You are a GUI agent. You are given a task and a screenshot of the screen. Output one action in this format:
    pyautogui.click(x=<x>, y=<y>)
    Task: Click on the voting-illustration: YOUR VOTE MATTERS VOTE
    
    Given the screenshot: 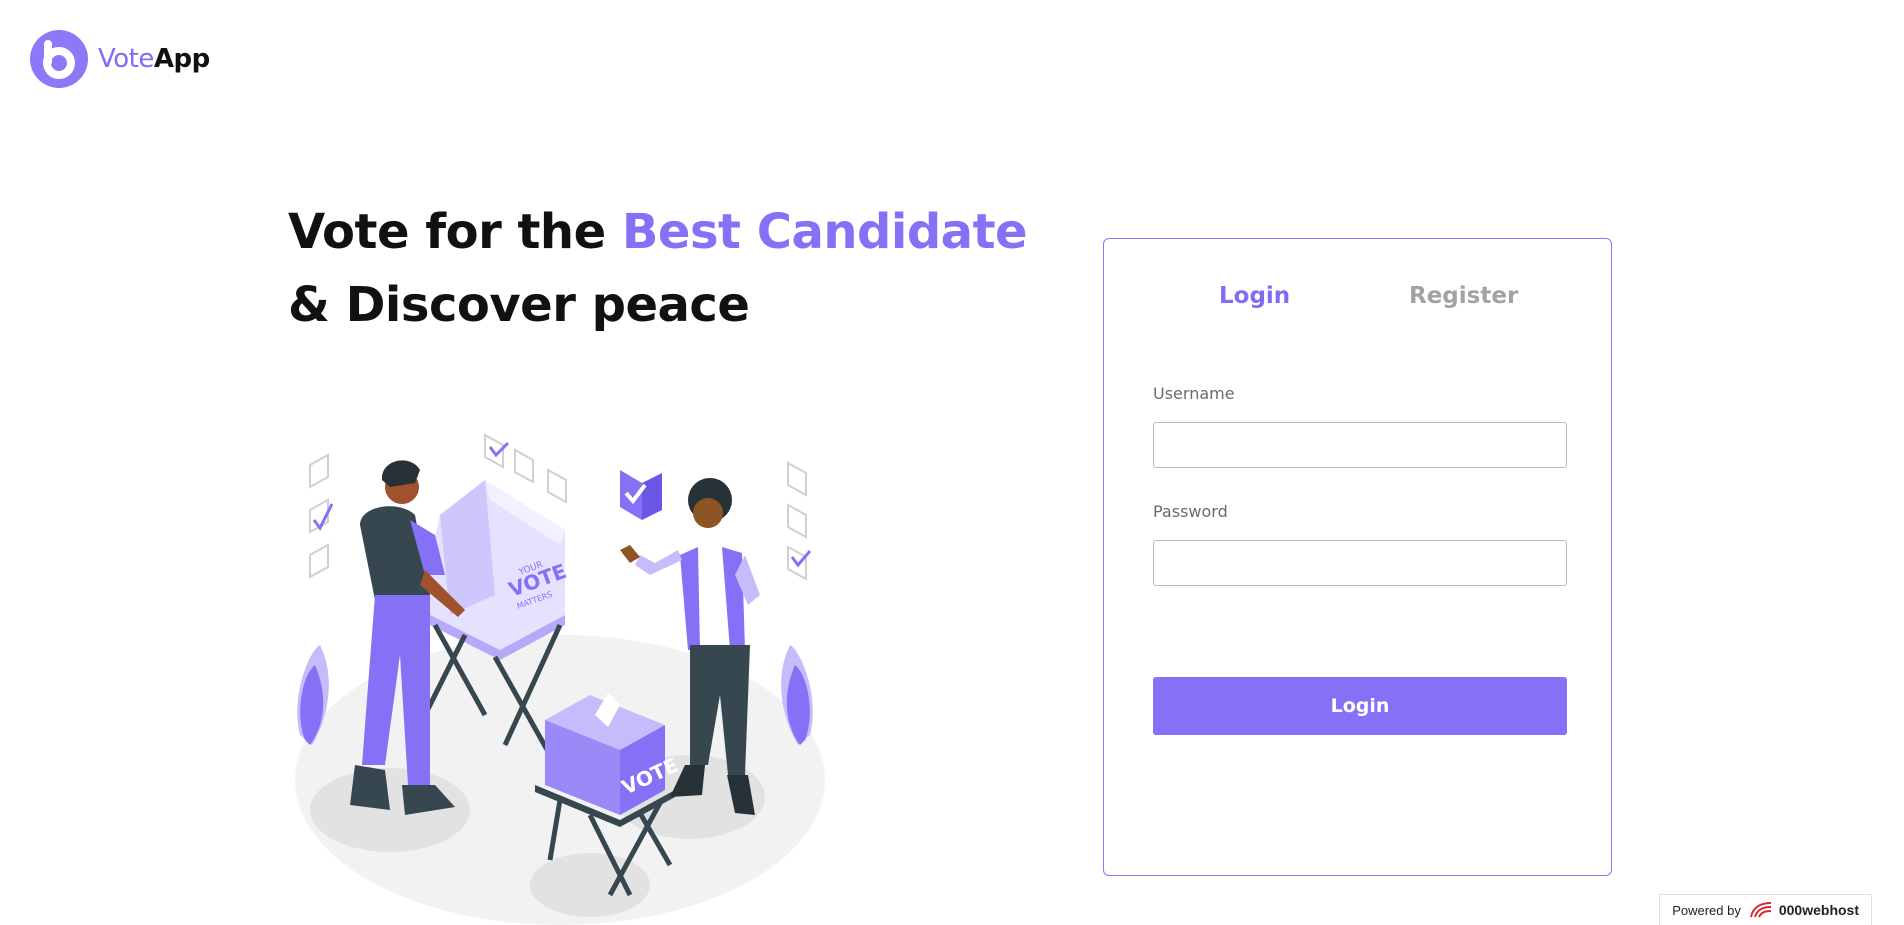 What is the action you would take?
    pyautogui.click(x=560, y=679)
    